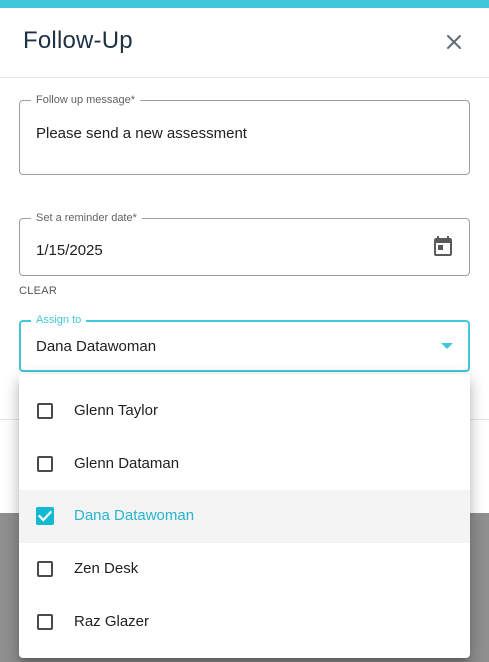 This screenshot has width=489, height=662. I want to click on close-button, so click(454, 42).